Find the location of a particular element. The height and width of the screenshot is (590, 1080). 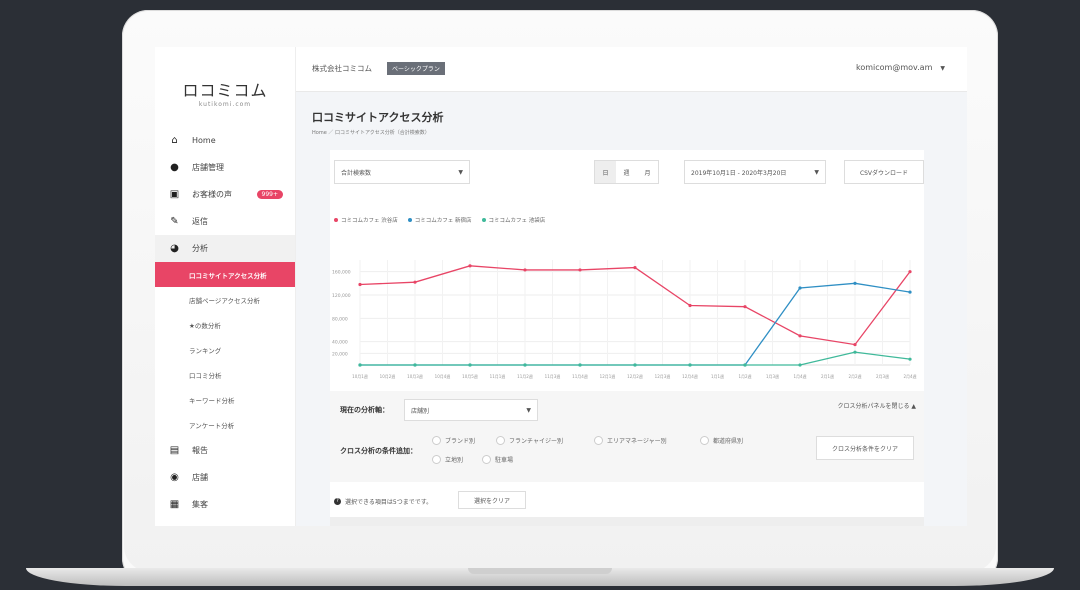

csv-download-button: CSVダウンロード is located at coordinates (884, 172).